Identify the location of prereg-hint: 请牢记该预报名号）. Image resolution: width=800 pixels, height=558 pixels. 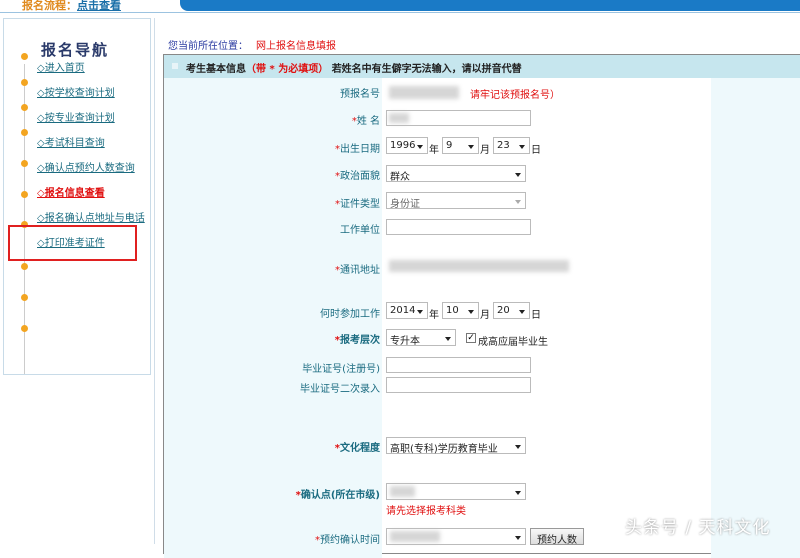
(515, 95).